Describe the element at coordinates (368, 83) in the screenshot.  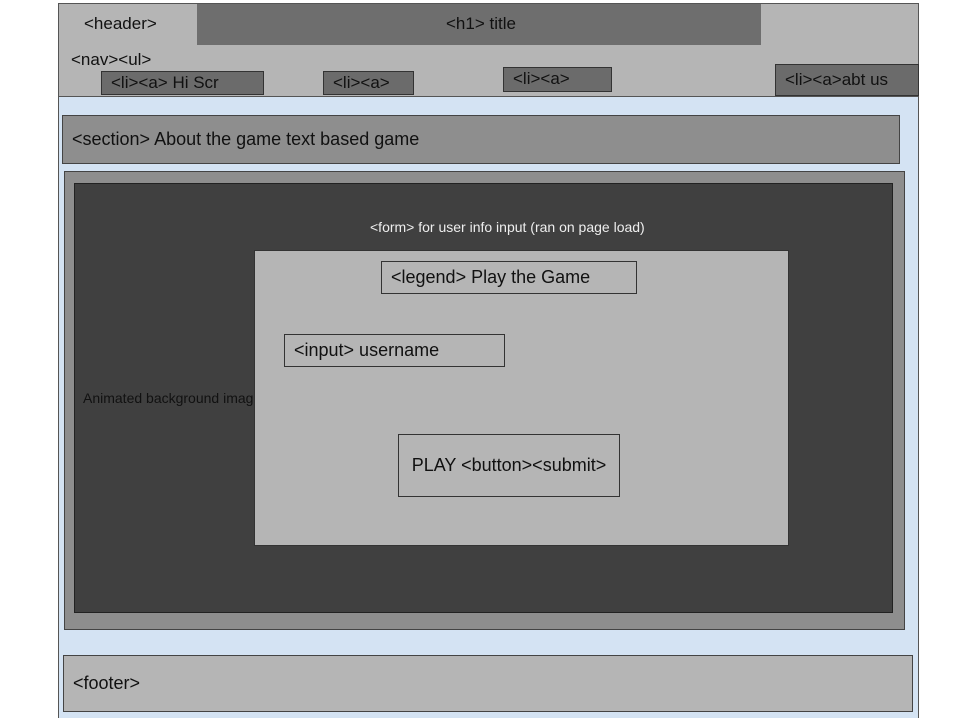
I see `nav-link-2: <li><a>` at that location.